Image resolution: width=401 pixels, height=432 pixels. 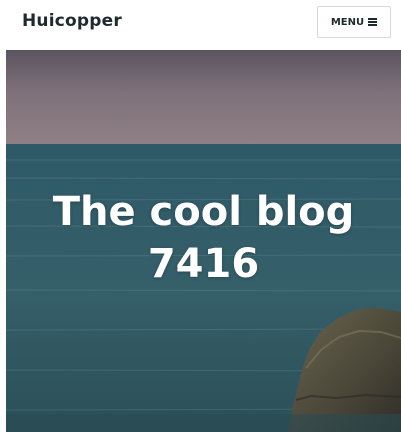 I want to click on hero-title-line-2: 7416, so click(x=203, y=264).